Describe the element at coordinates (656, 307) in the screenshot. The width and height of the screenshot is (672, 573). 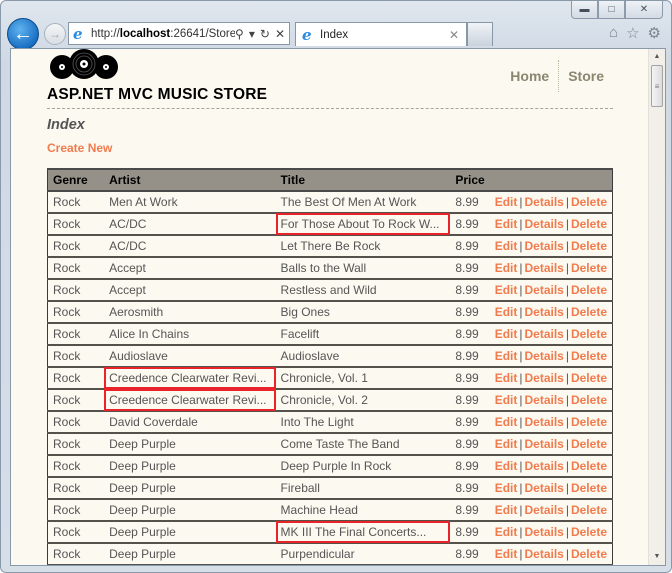
I see `vertical-scrollbar: ▲ ≡ ▼` at that location.